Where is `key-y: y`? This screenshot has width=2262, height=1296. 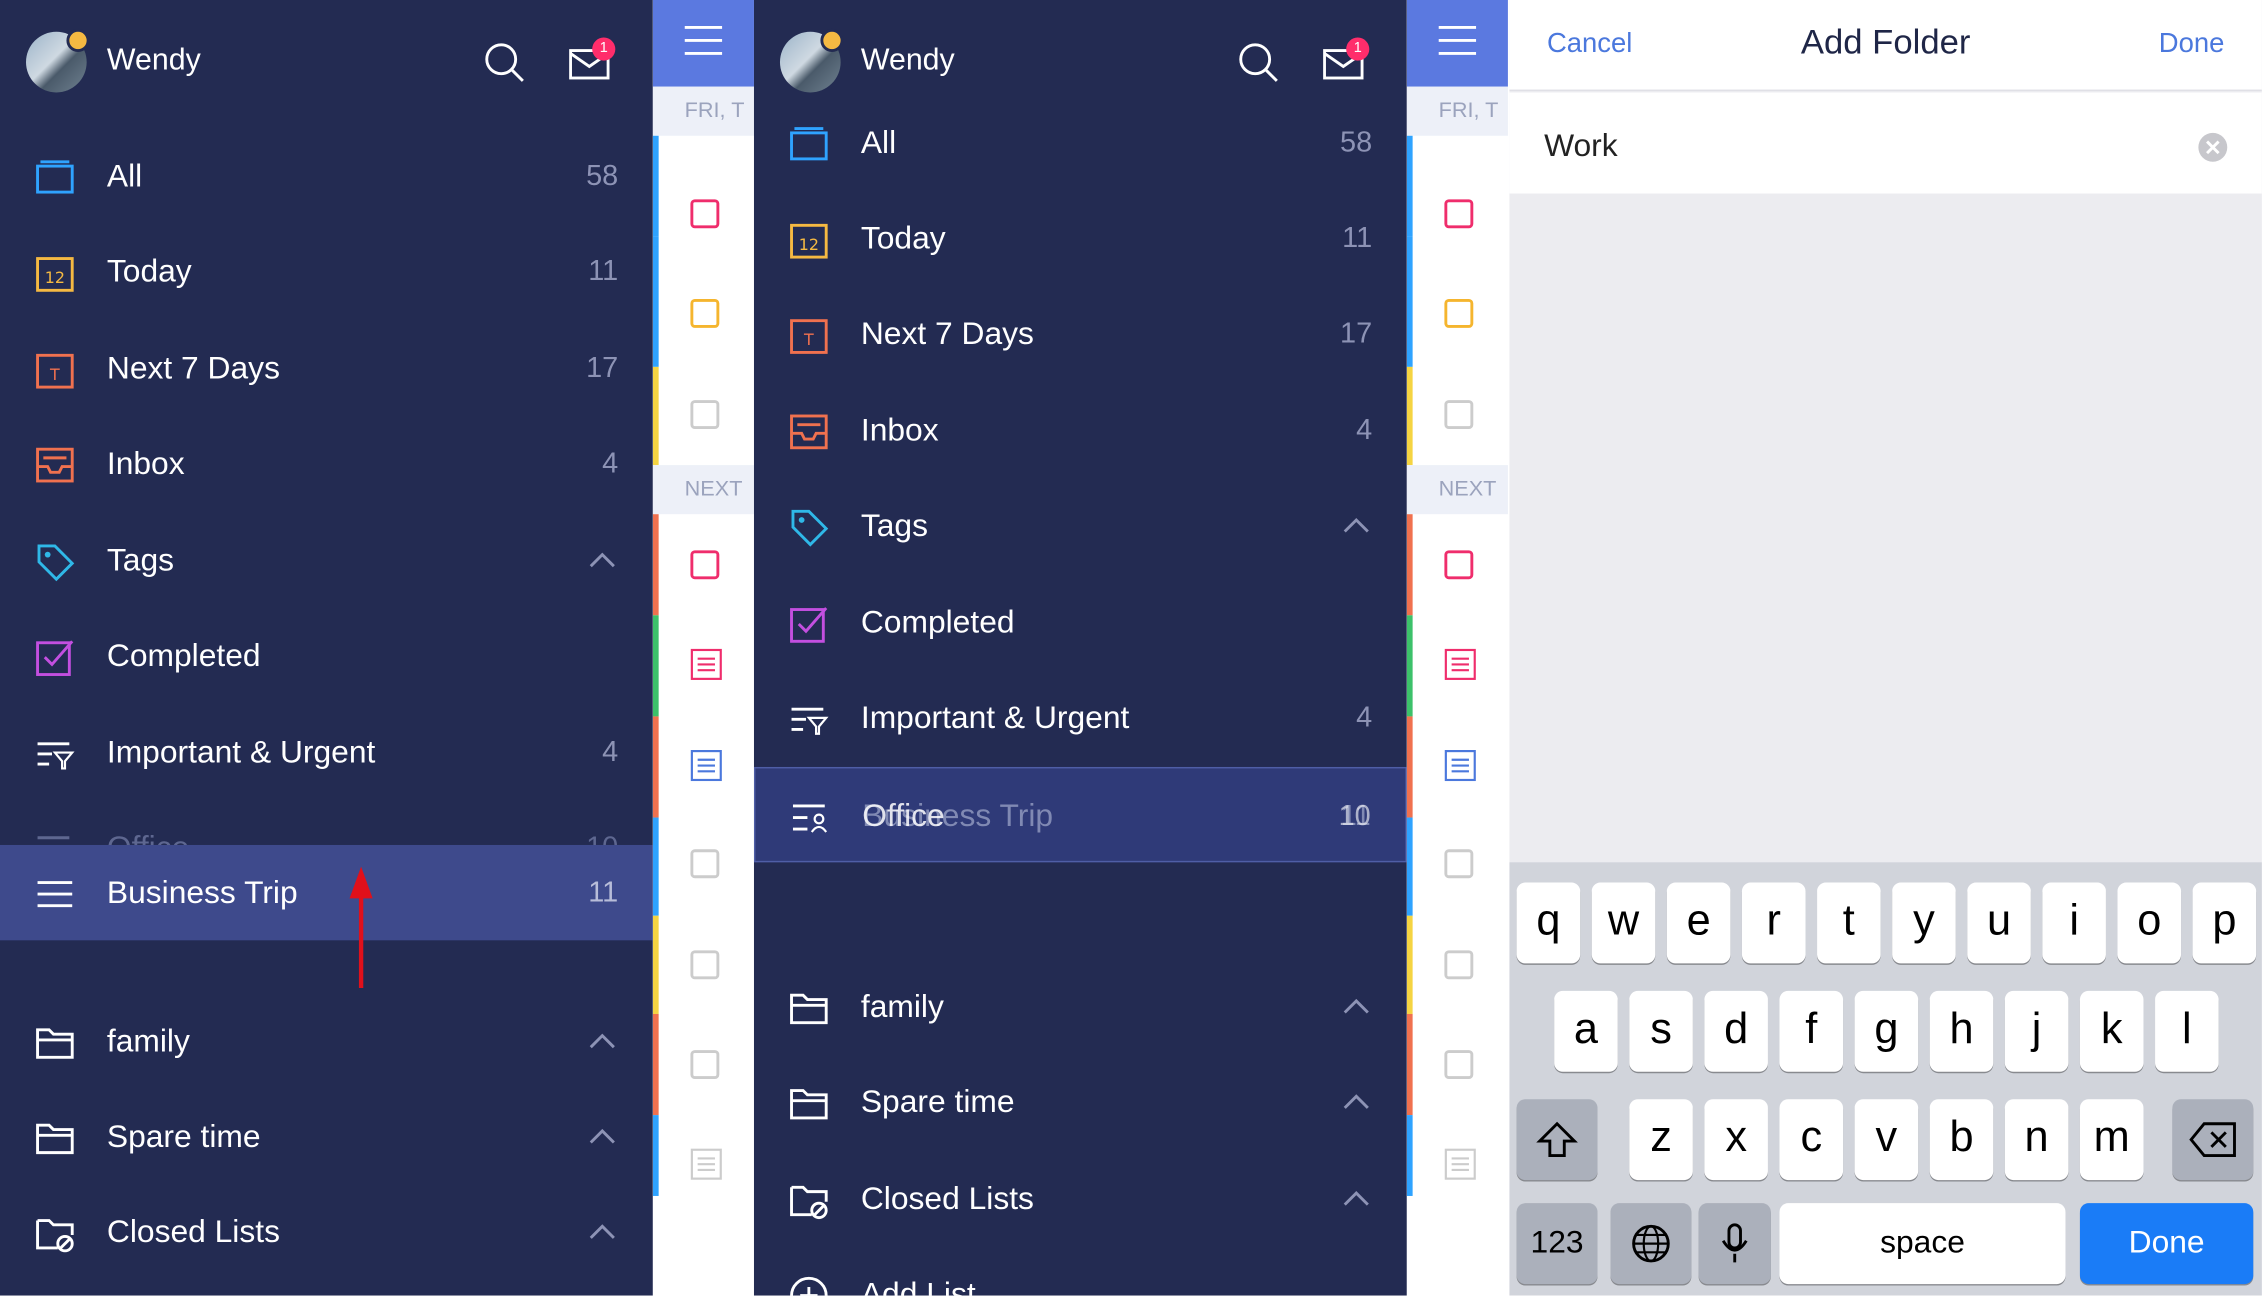
key-y: y is located at coordinates (1924, 923).